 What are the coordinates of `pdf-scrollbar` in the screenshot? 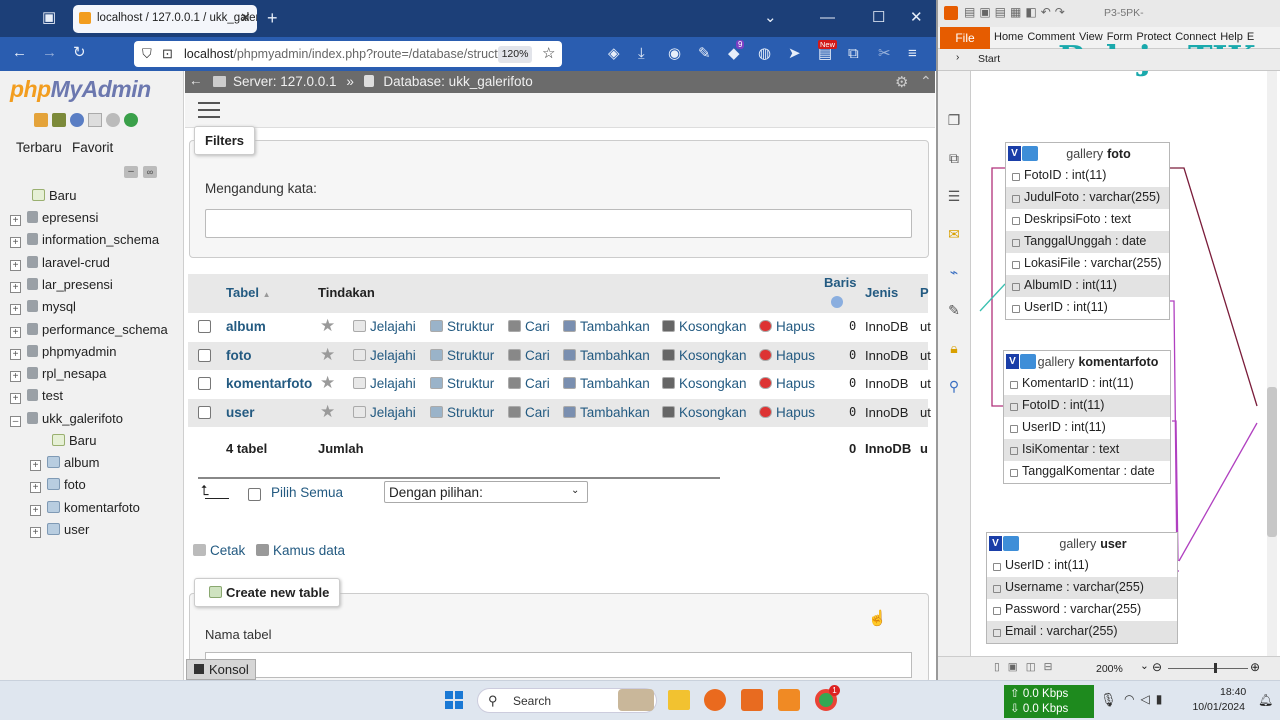 It's located at (1272, 363).